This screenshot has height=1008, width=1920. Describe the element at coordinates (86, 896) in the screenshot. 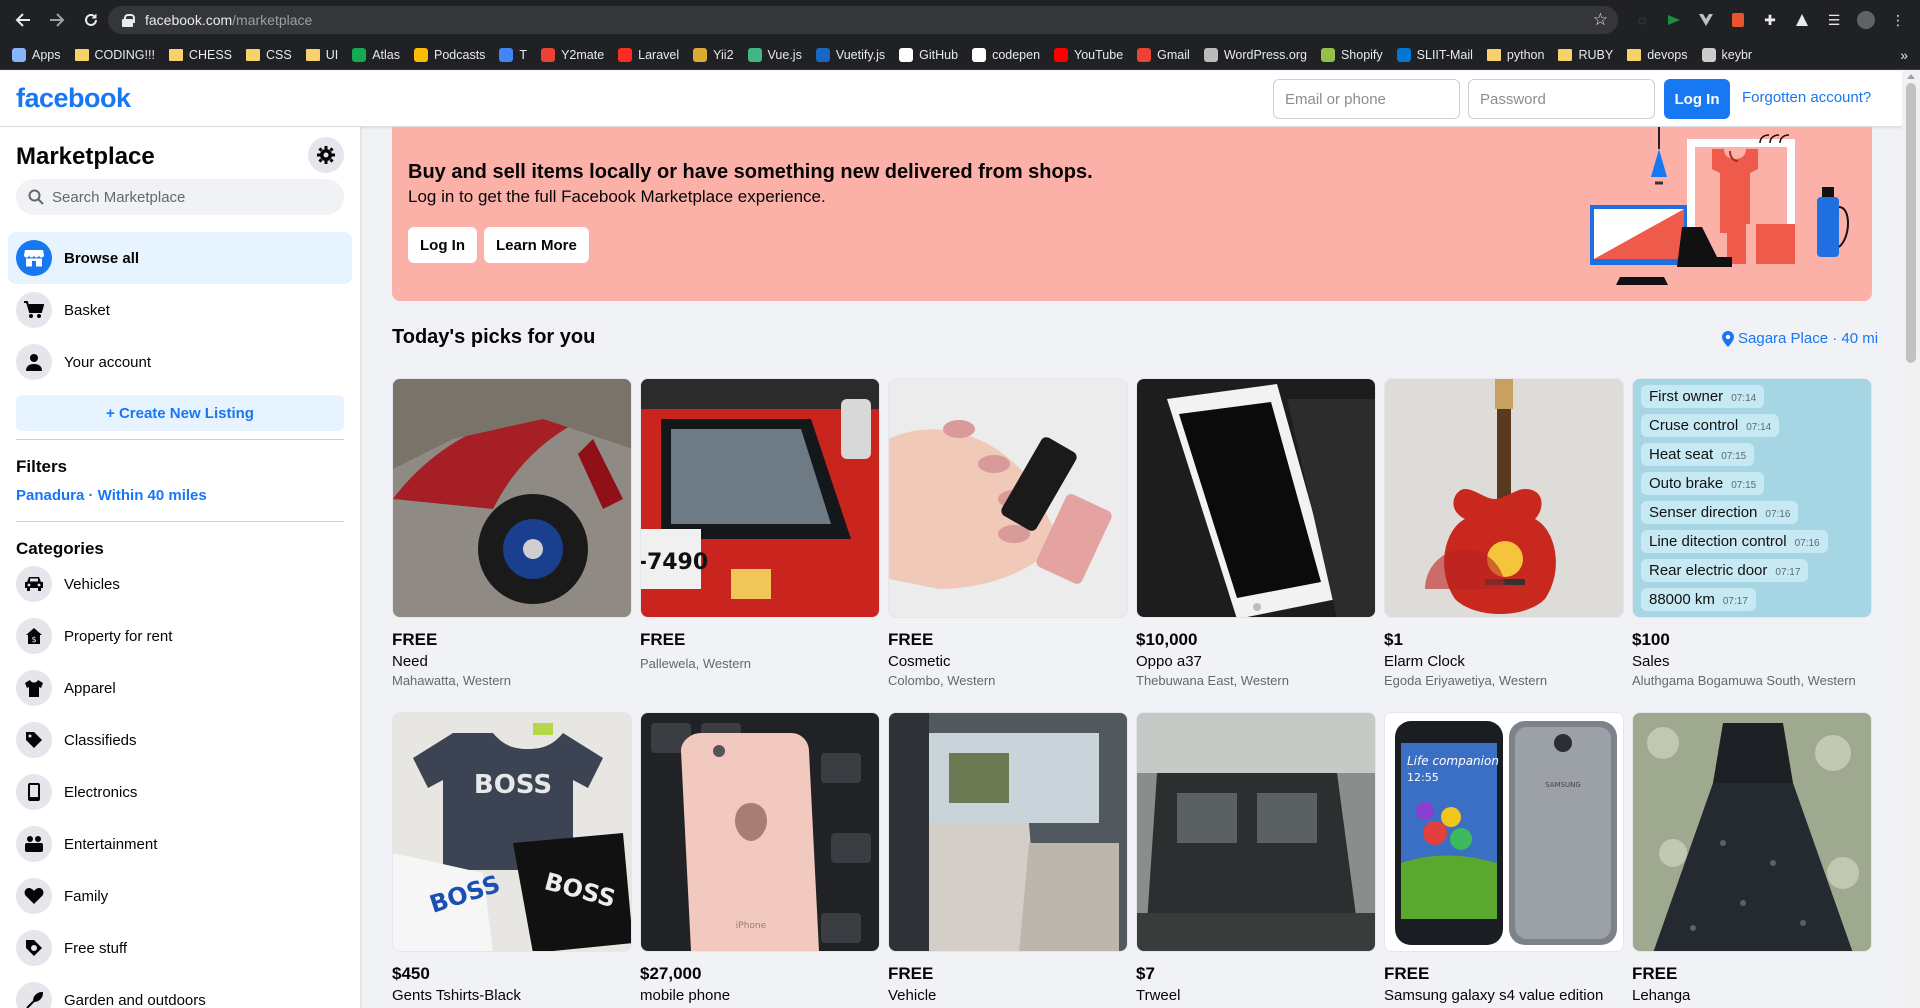

I see `category-label: Family` at that location.